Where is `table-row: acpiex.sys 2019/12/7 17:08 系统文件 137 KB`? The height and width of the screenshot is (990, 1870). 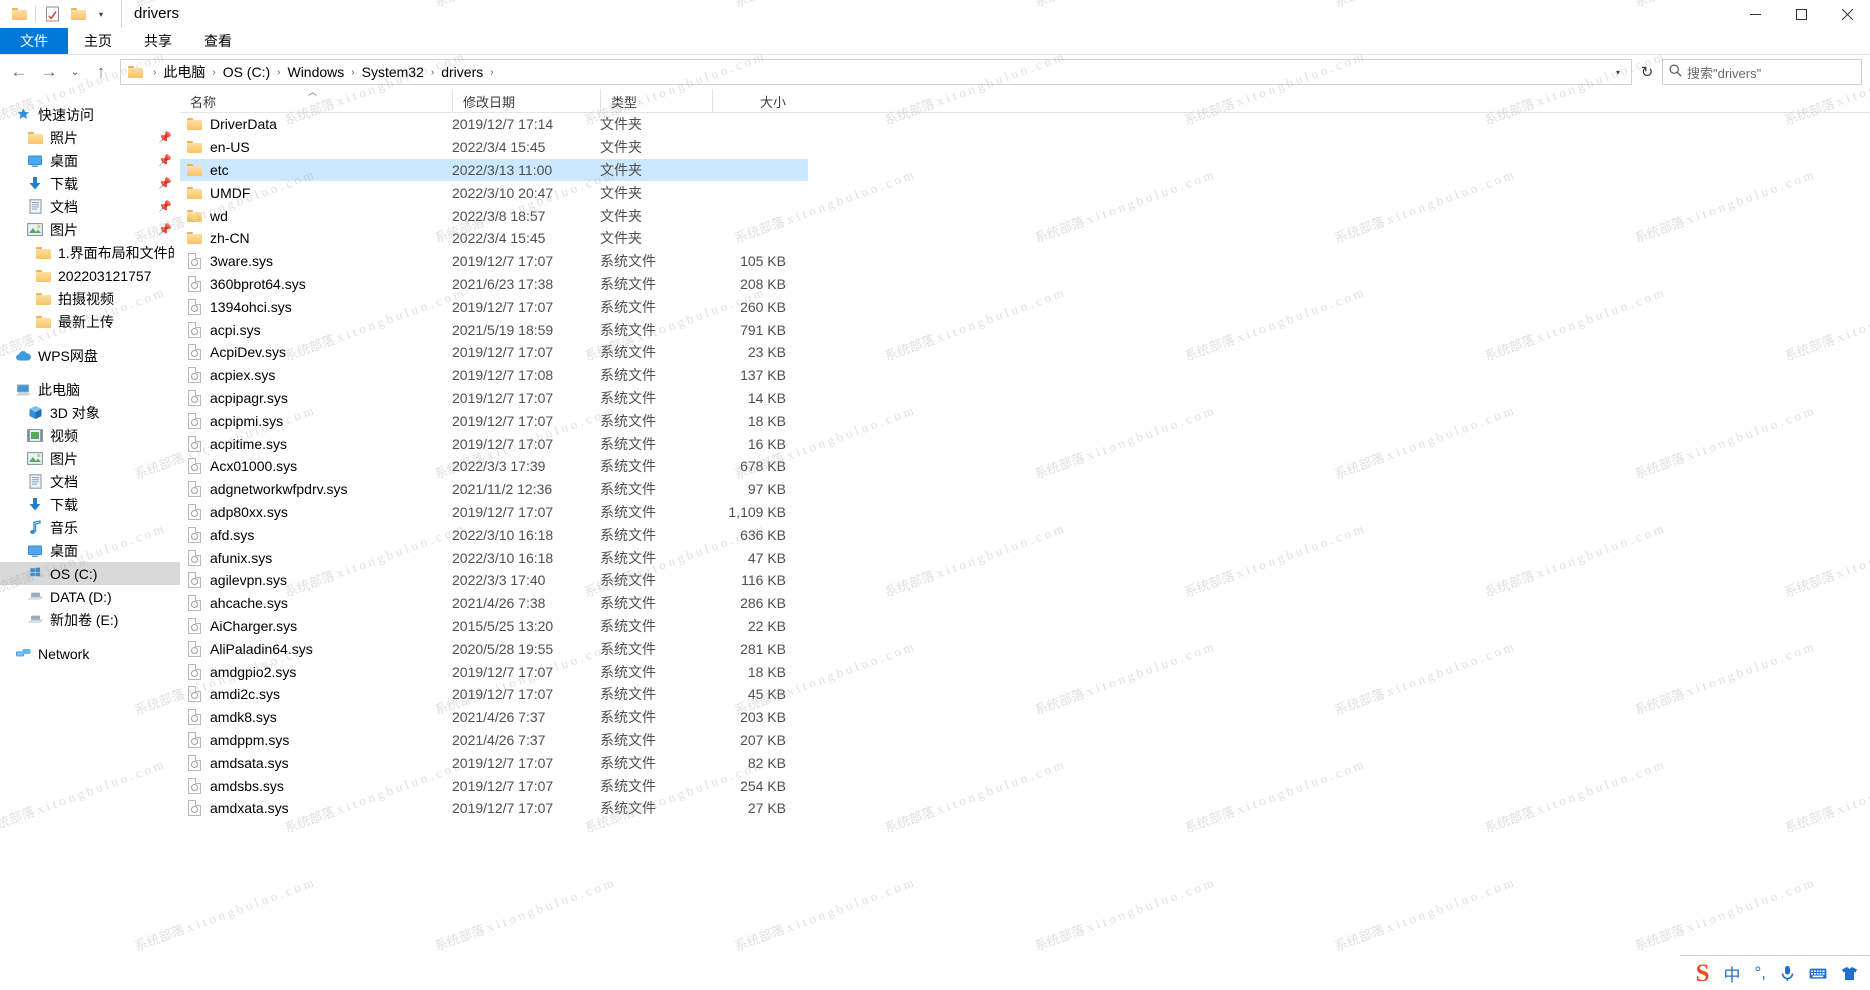
table-row: acpiex.sys 2019/12/7 17:08 系统文件 137 KB is located at coordinates (494, 375).